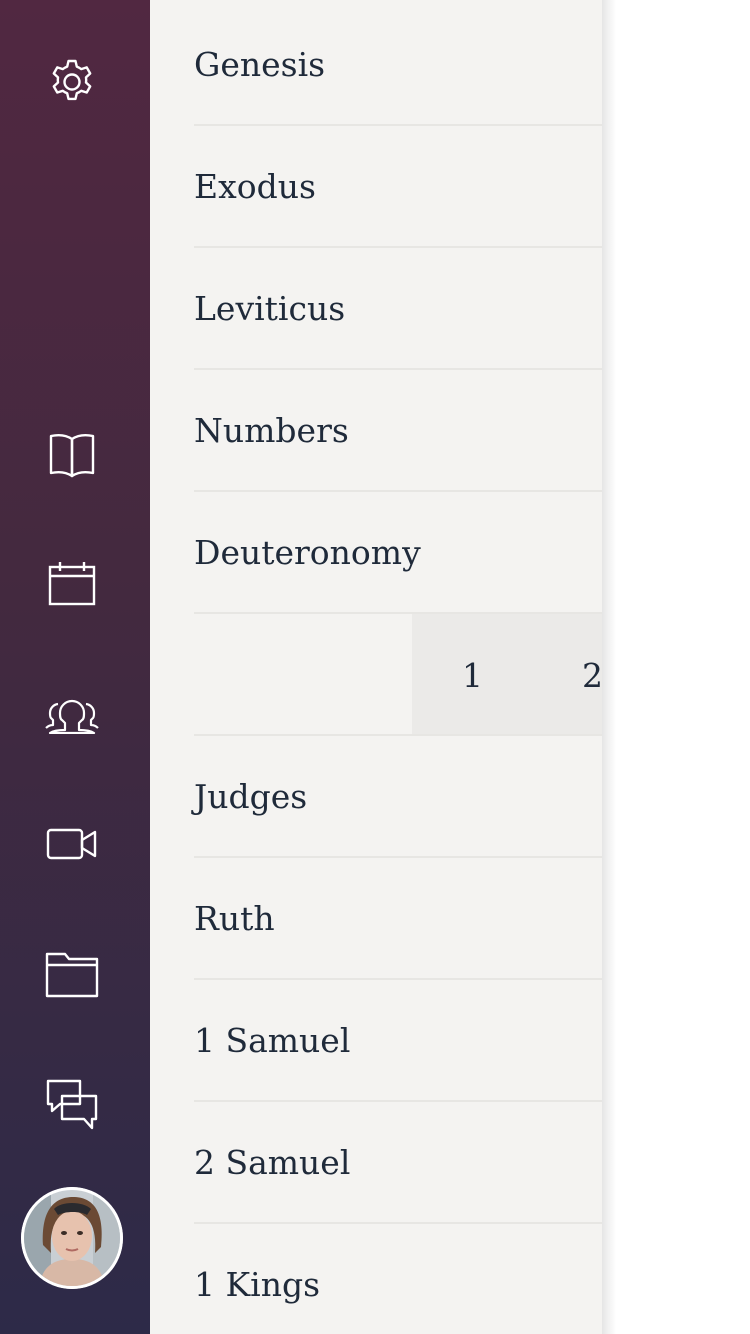 The height and width of the screenshot is (1334, 750). Describe the element at coordinates (398, 431) in the screenshot. I see `list-item: Numbers` at that location.